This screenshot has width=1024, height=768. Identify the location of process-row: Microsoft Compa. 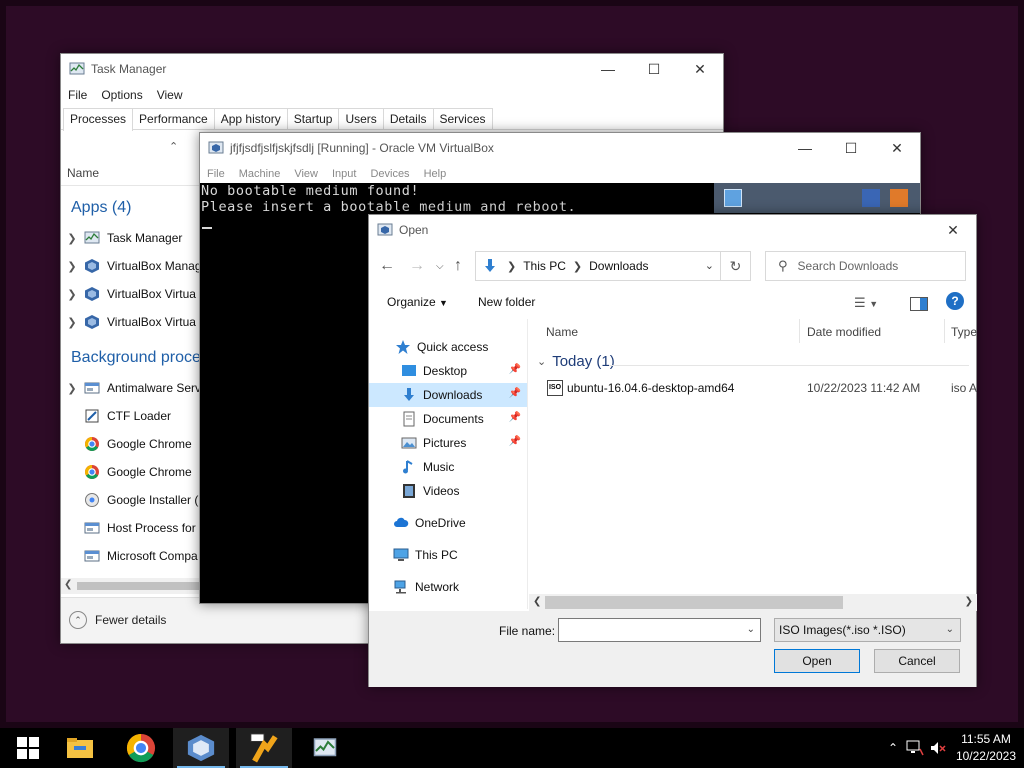
(129, 556).